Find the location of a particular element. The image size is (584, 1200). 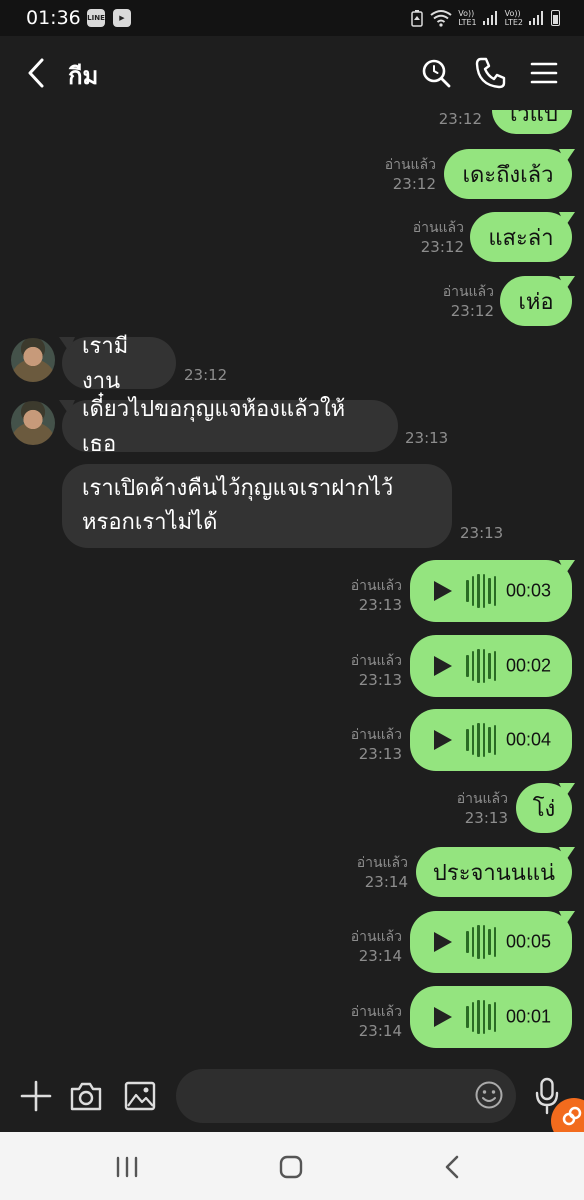

message-bubble-outgoing: เห่อ is located at coordinates (536, 301).